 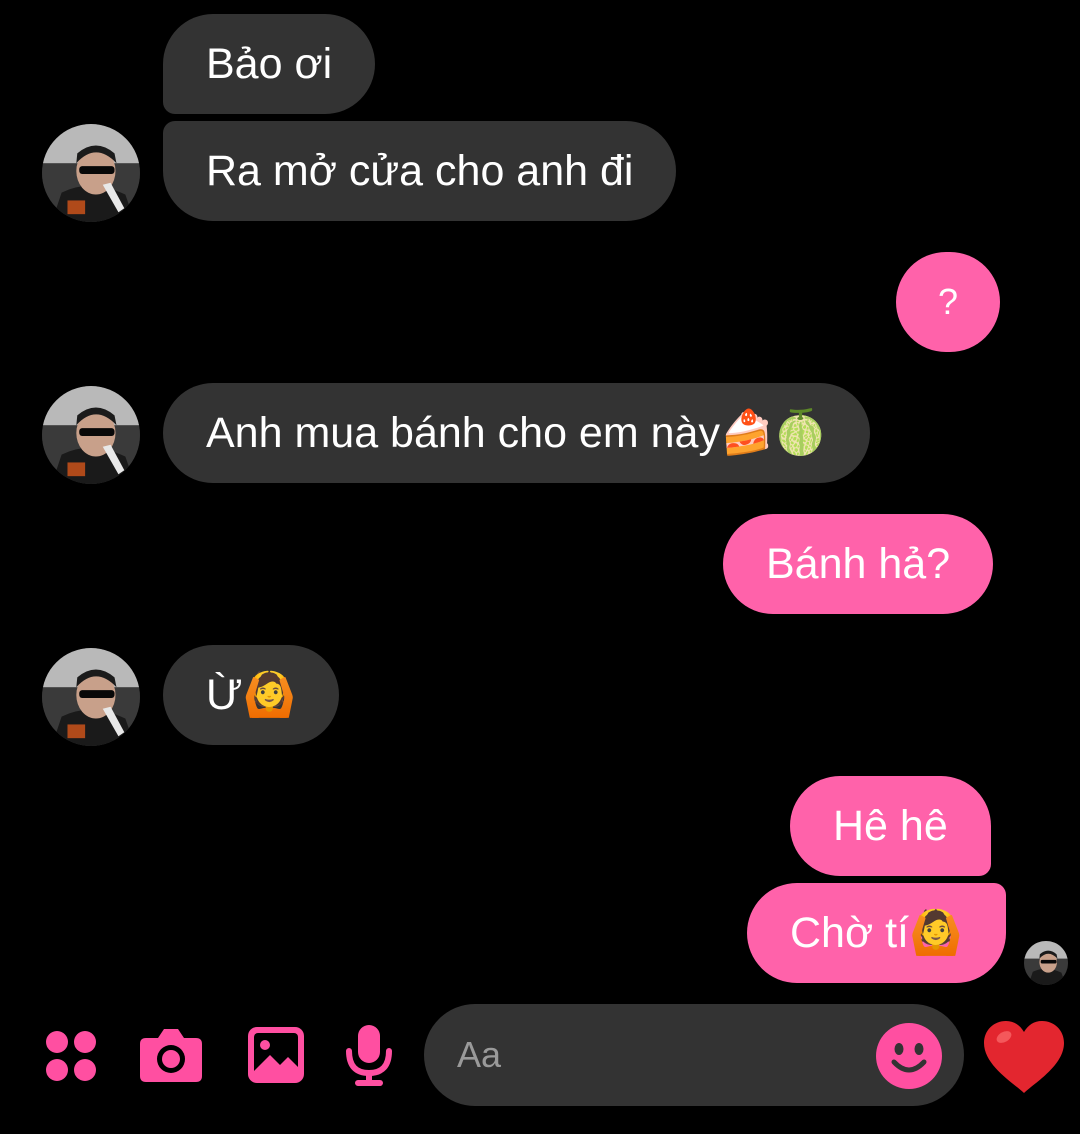 I want to click on cake-melon-emoji: 🍰🍈, so click(x=773, y=433).